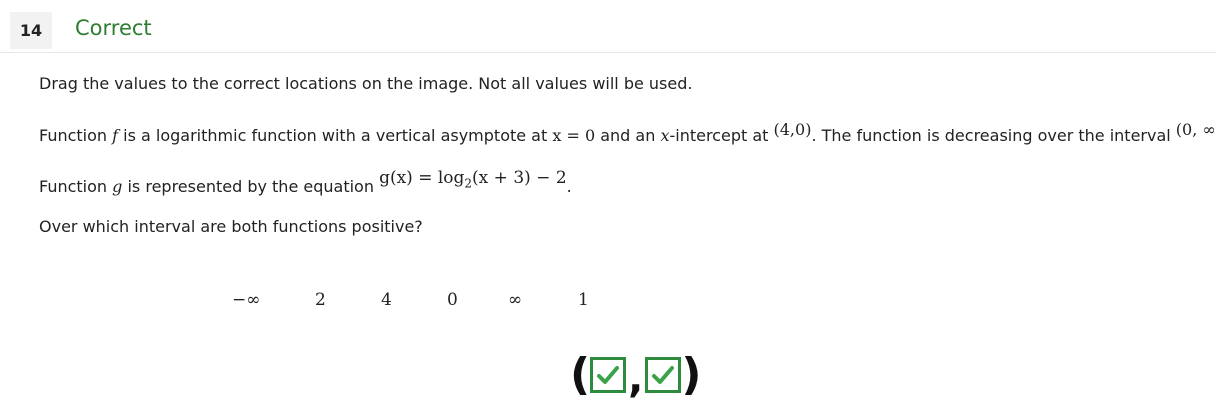  What do you see at coordinates (452, 300) in the screenshot?
I see `value-tile: 0` at bounding box center [452, 300].